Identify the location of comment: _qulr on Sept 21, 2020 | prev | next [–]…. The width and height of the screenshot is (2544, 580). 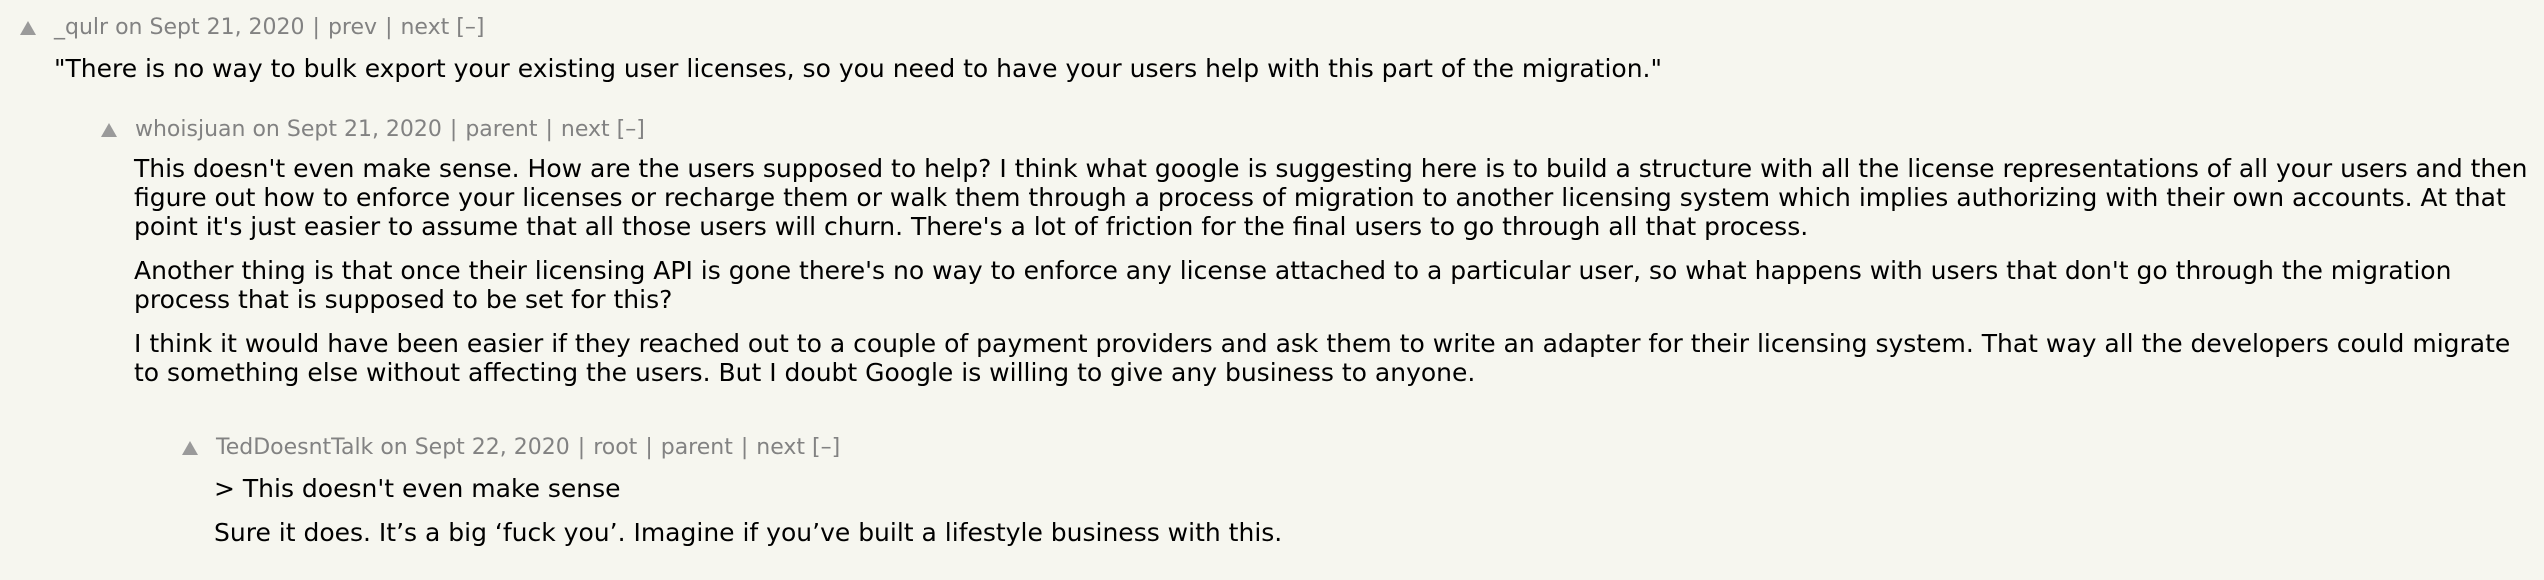
(1272, 55).